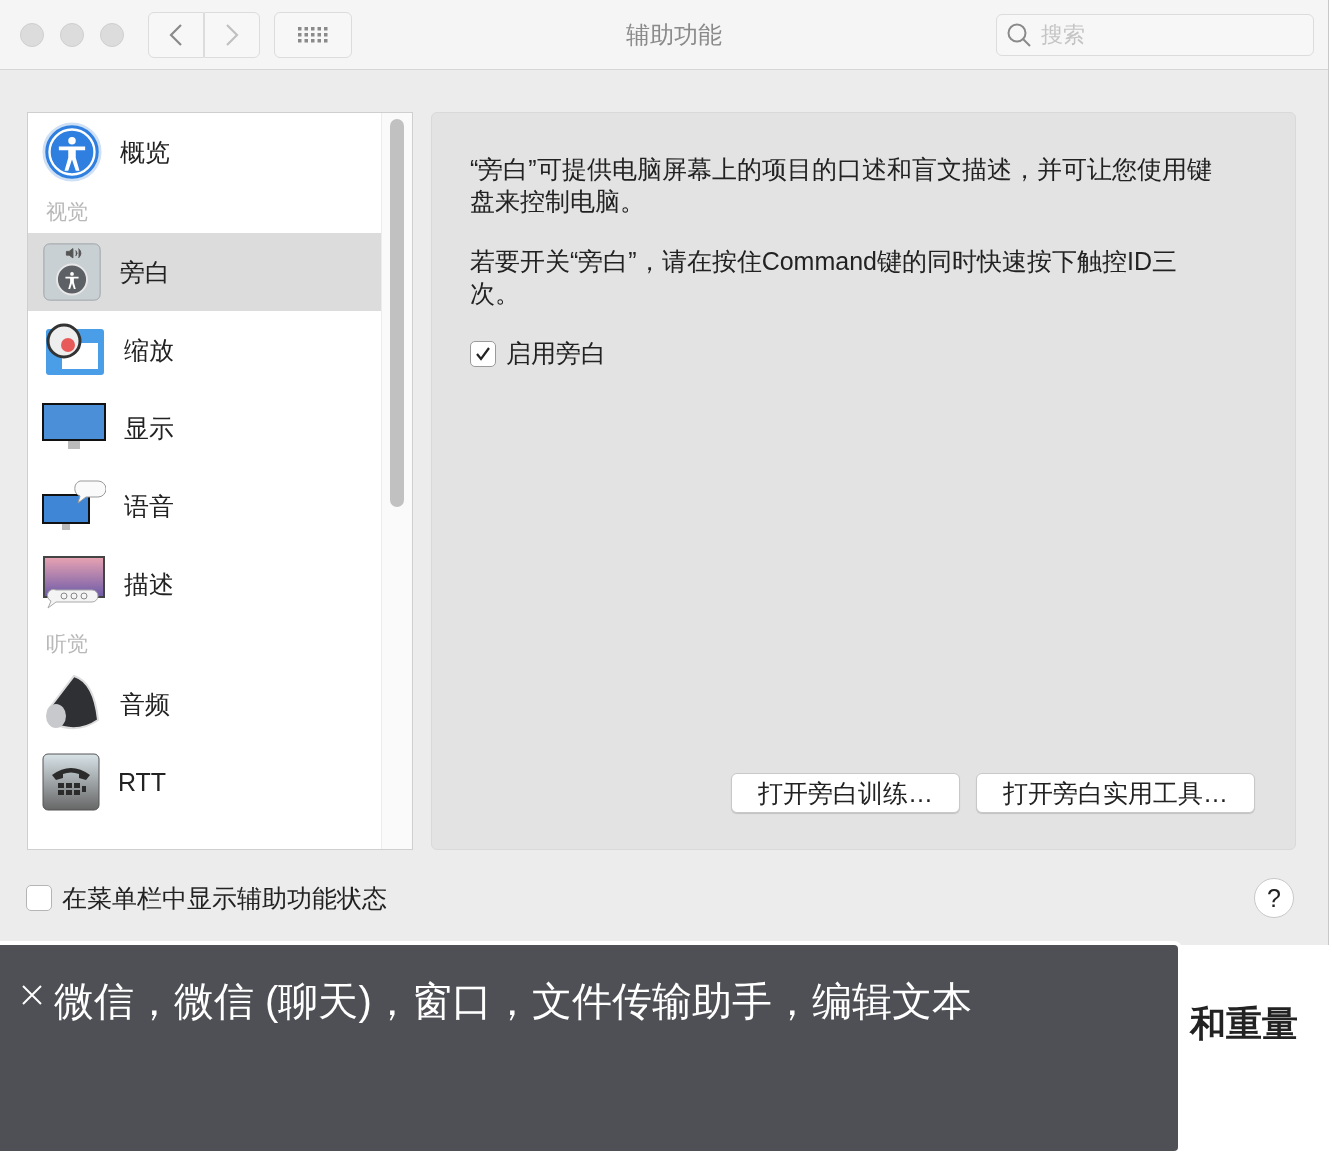 This screenshot has width=1332, height=1162. Describe the element at coordinates (74, 584) in the screenshot. I see `descriptions-icon` at that location.